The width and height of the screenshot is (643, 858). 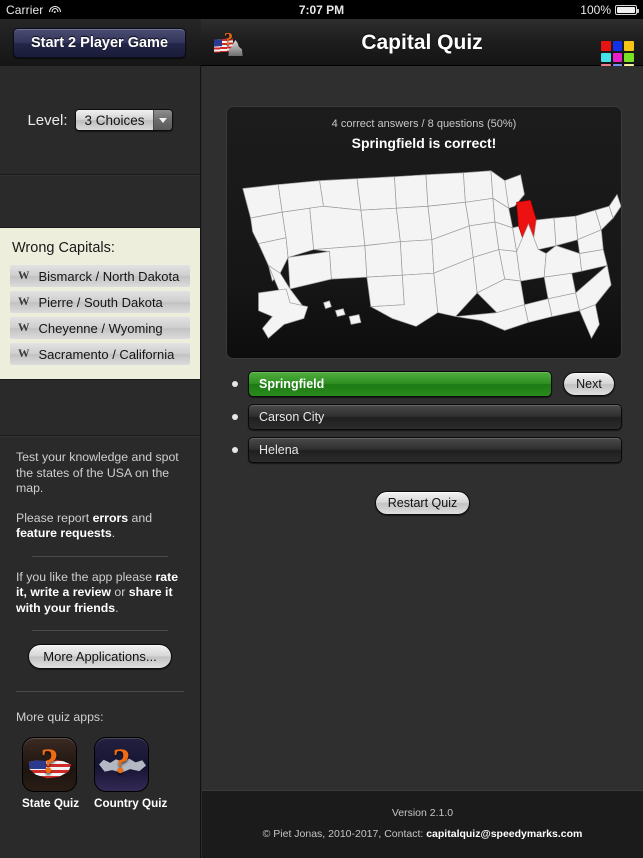 What do you see at coordinates (120, 592) in the screenshot?
I see `rate-text-mid: or` at bounding box center [120, 592].